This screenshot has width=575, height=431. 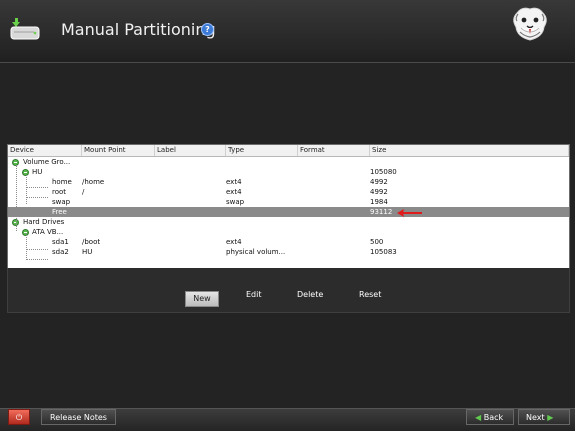 What do you see at coordinates (478, 417) in the screenshot?
I see `back-arrow-icon: ◀` at bounding box center [478, 417].